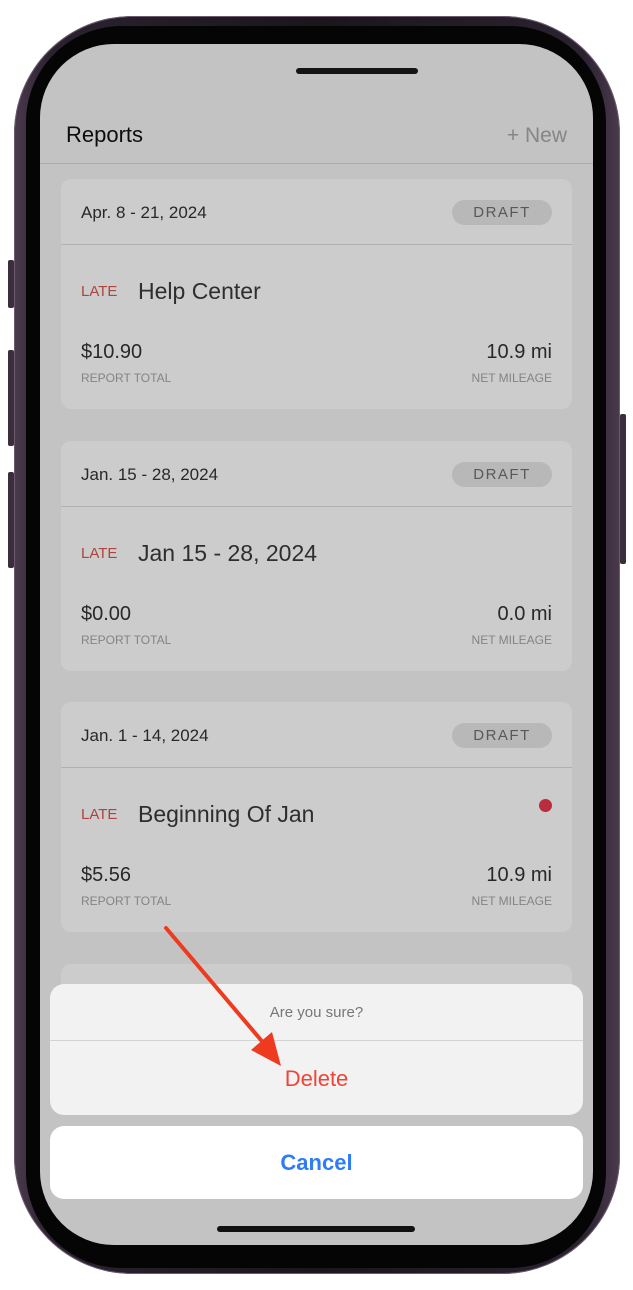  What do you see at coordinates (316, 1012) in the screenshot?
I see `action-sheet-title: Are you sure?` at bounding box center [316, 1012].